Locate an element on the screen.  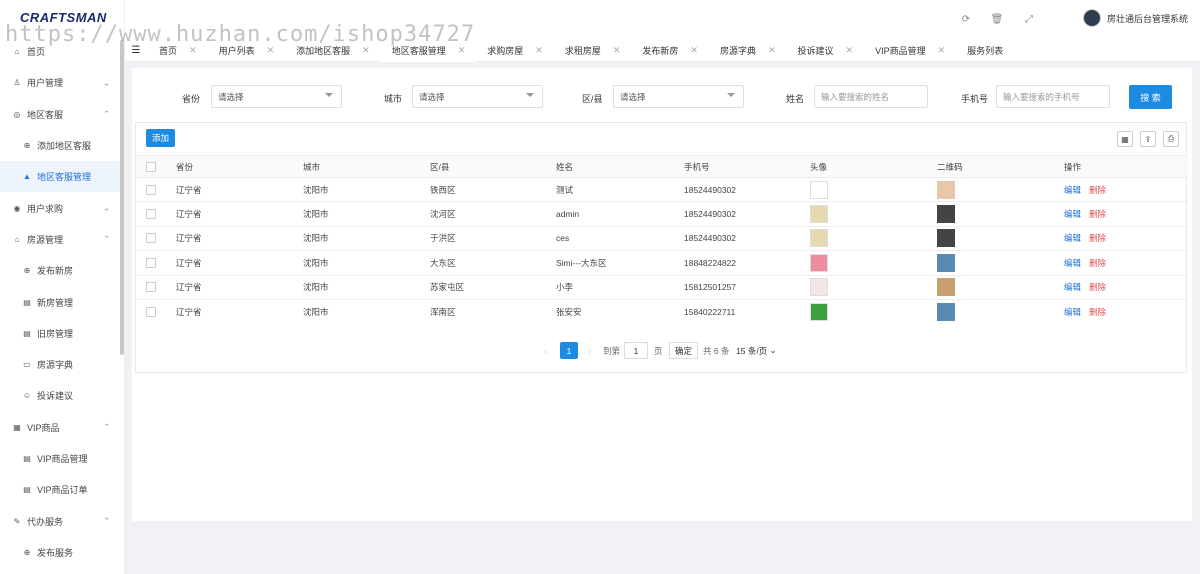
select-all-checkbox is located at coordinates (151, 166).